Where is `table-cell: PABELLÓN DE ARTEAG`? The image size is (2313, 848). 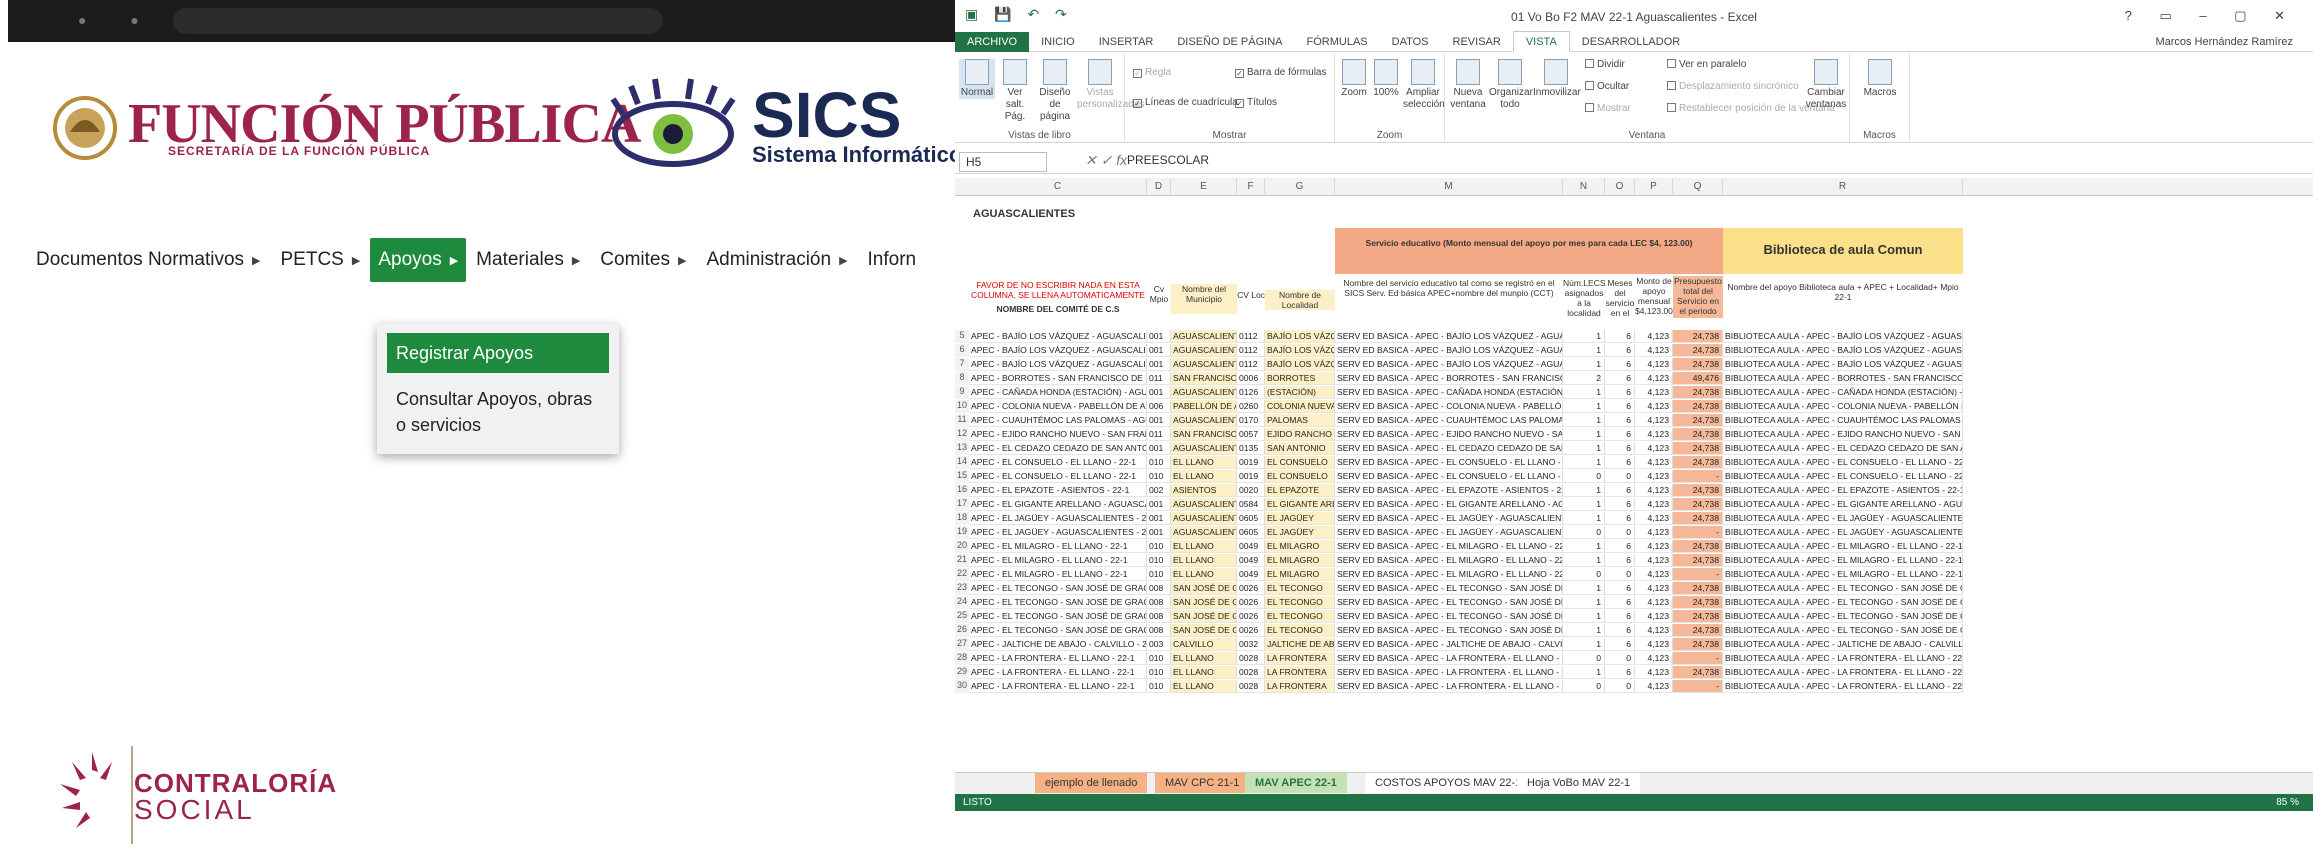 table-cell: PABELLÓN DE ARTEAG is located at coordinates (1204, 406).